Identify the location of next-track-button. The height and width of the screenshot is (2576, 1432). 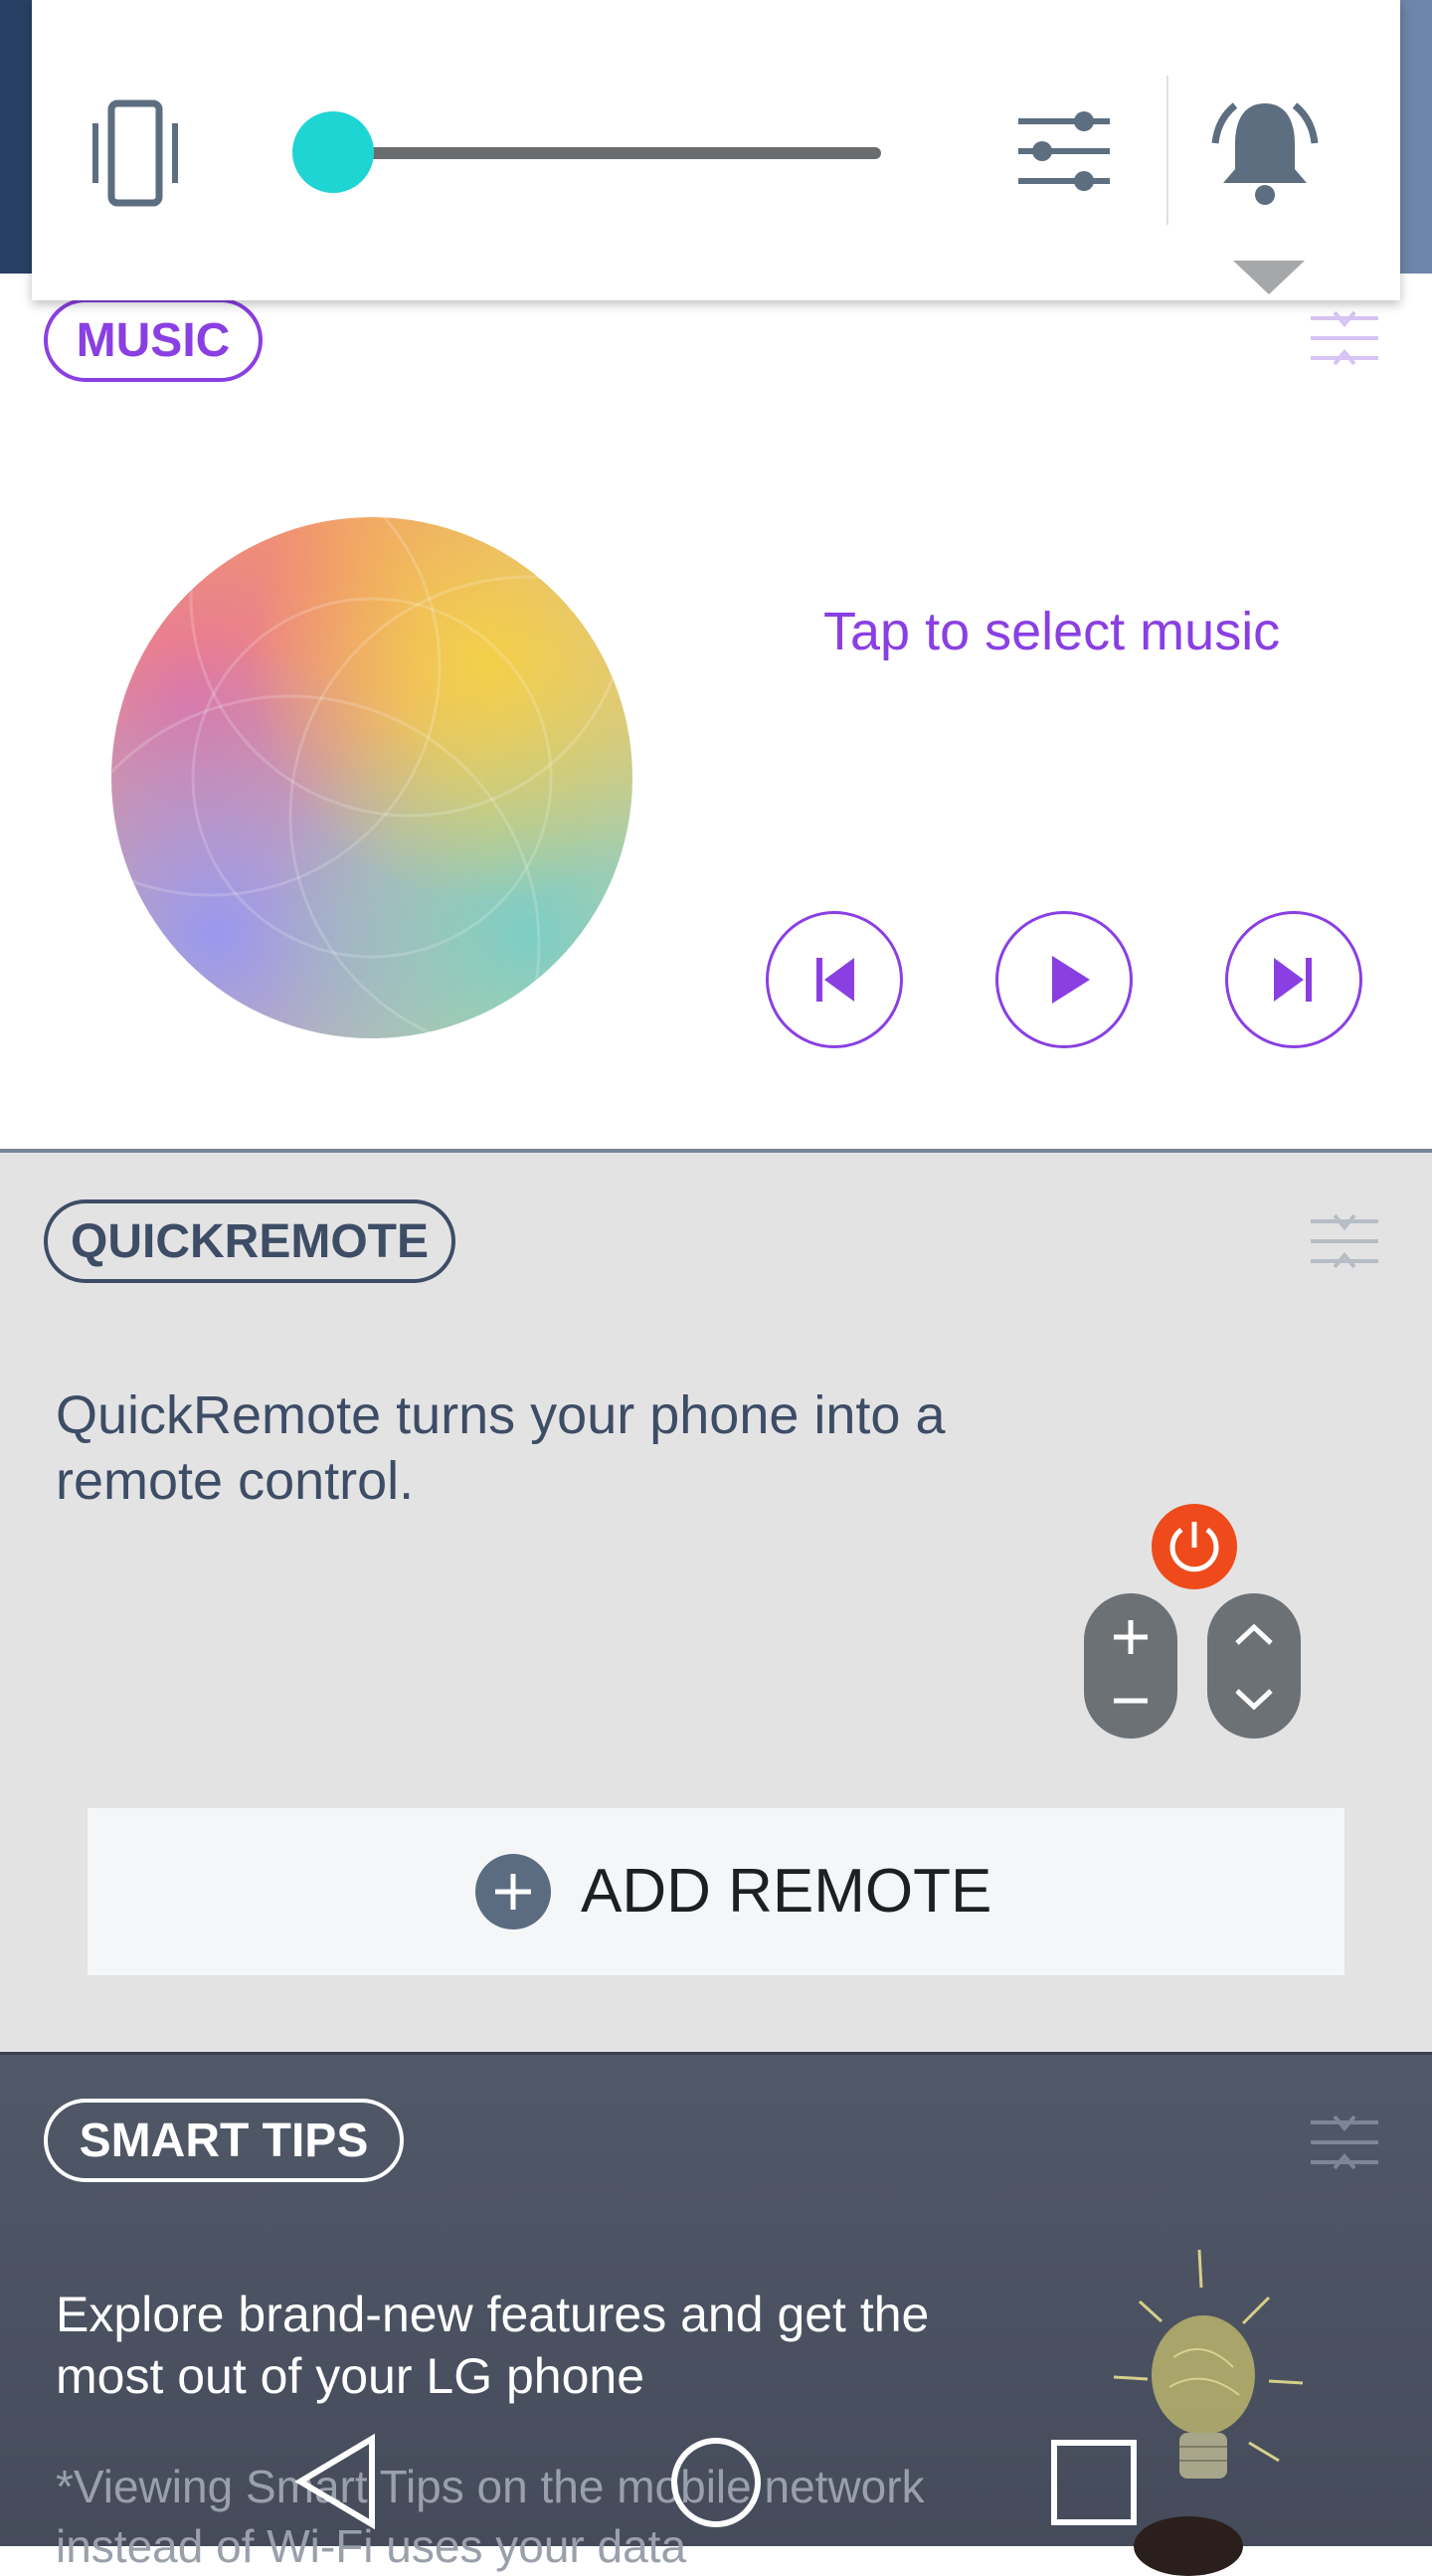
(1294, 979).